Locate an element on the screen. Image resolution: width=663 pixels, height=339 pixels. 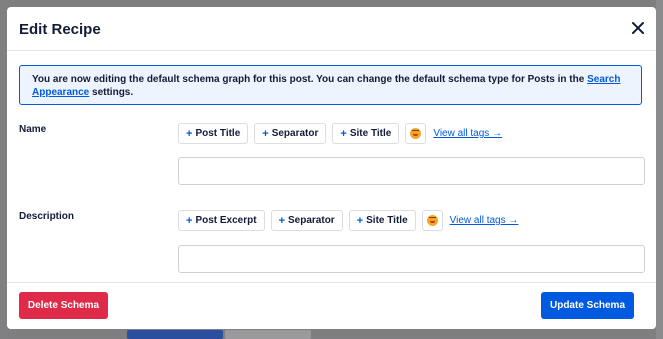
tag-post-excerpt: + Post Excerpt is located at coordinates (221, 220).